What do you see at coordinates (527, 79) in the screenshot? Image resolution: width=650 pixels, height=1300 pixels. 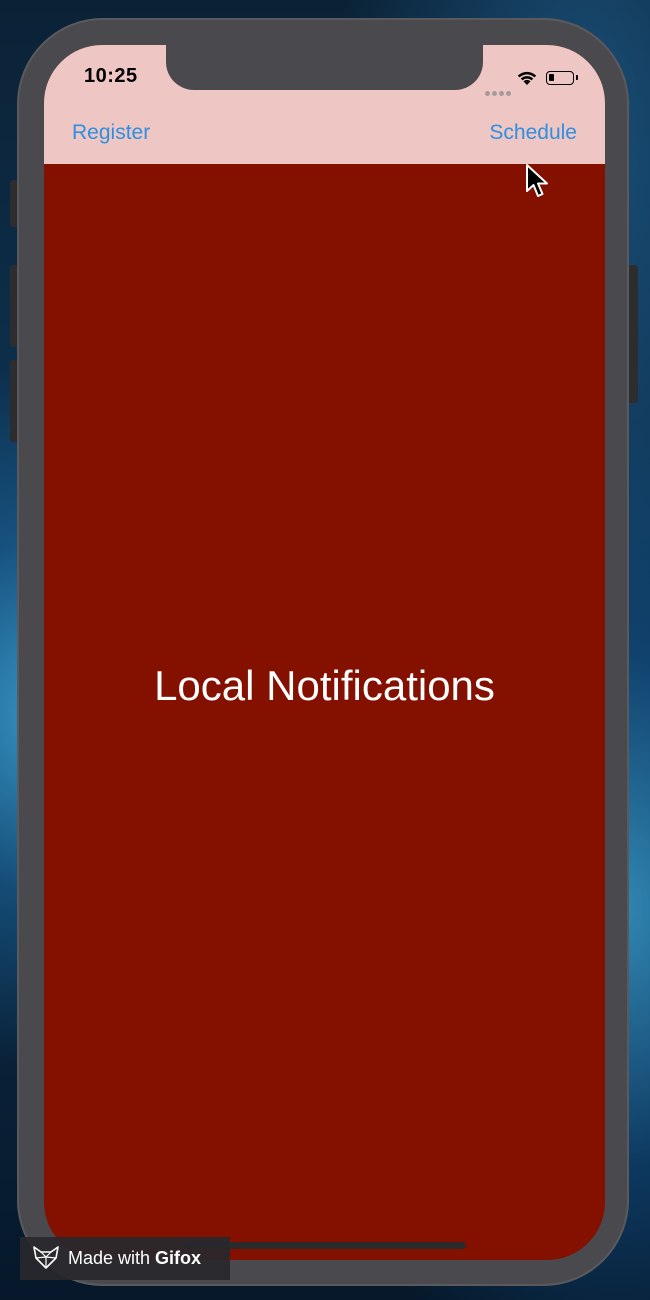 I see `wifi-icon` at bounding box center [527, 79].